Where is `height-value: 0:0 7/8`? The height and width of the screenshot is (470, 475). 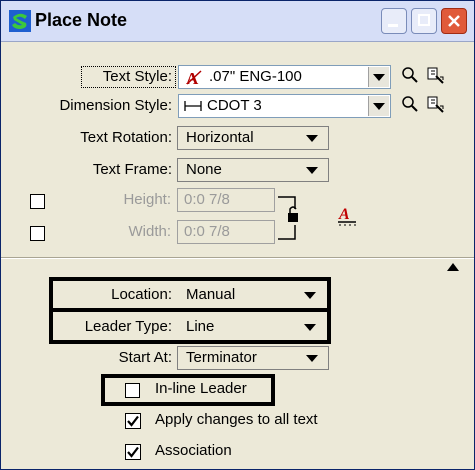
height-value: 0:0 7/8 is located at coordinates (207, 199).